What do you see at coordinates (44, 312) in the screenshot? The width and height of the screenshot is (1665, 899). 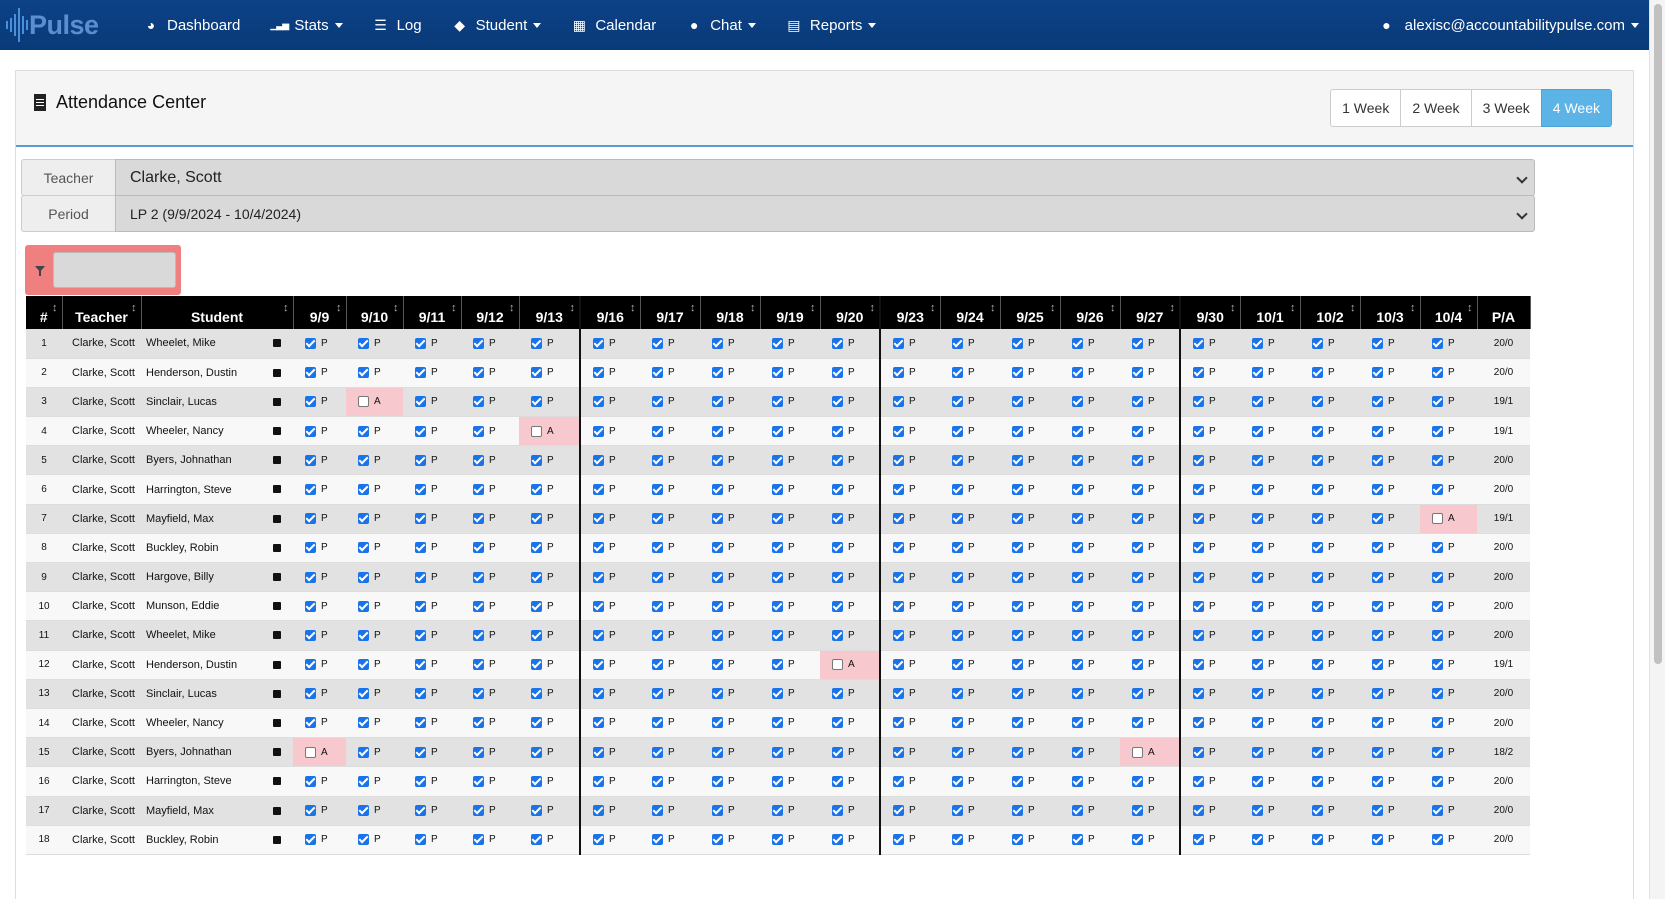 I see `col-header-num: # ↕` at bounding box center [44, 312].